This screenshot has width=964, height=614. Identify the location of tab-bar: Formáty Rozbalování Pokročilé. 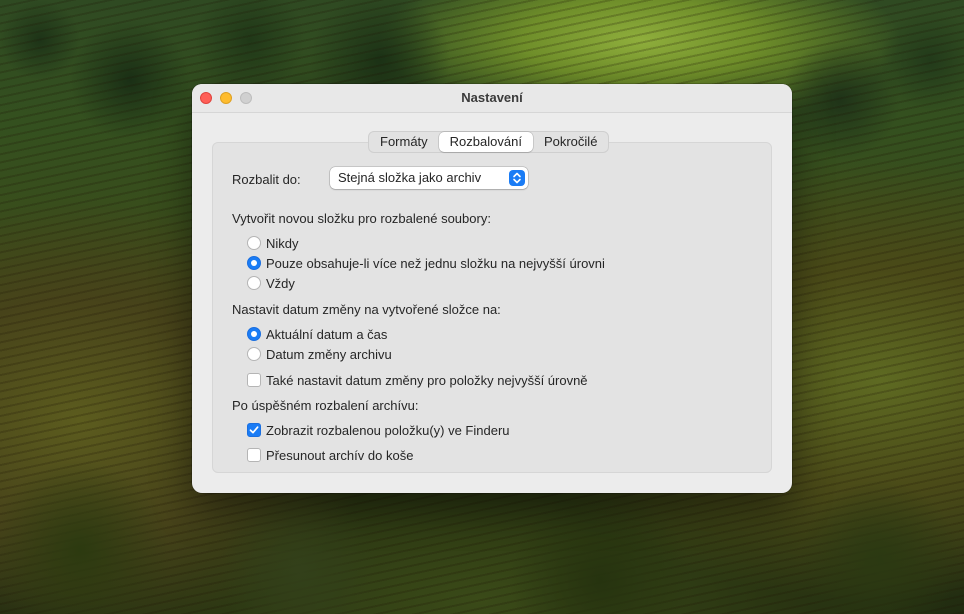
(489, 142).